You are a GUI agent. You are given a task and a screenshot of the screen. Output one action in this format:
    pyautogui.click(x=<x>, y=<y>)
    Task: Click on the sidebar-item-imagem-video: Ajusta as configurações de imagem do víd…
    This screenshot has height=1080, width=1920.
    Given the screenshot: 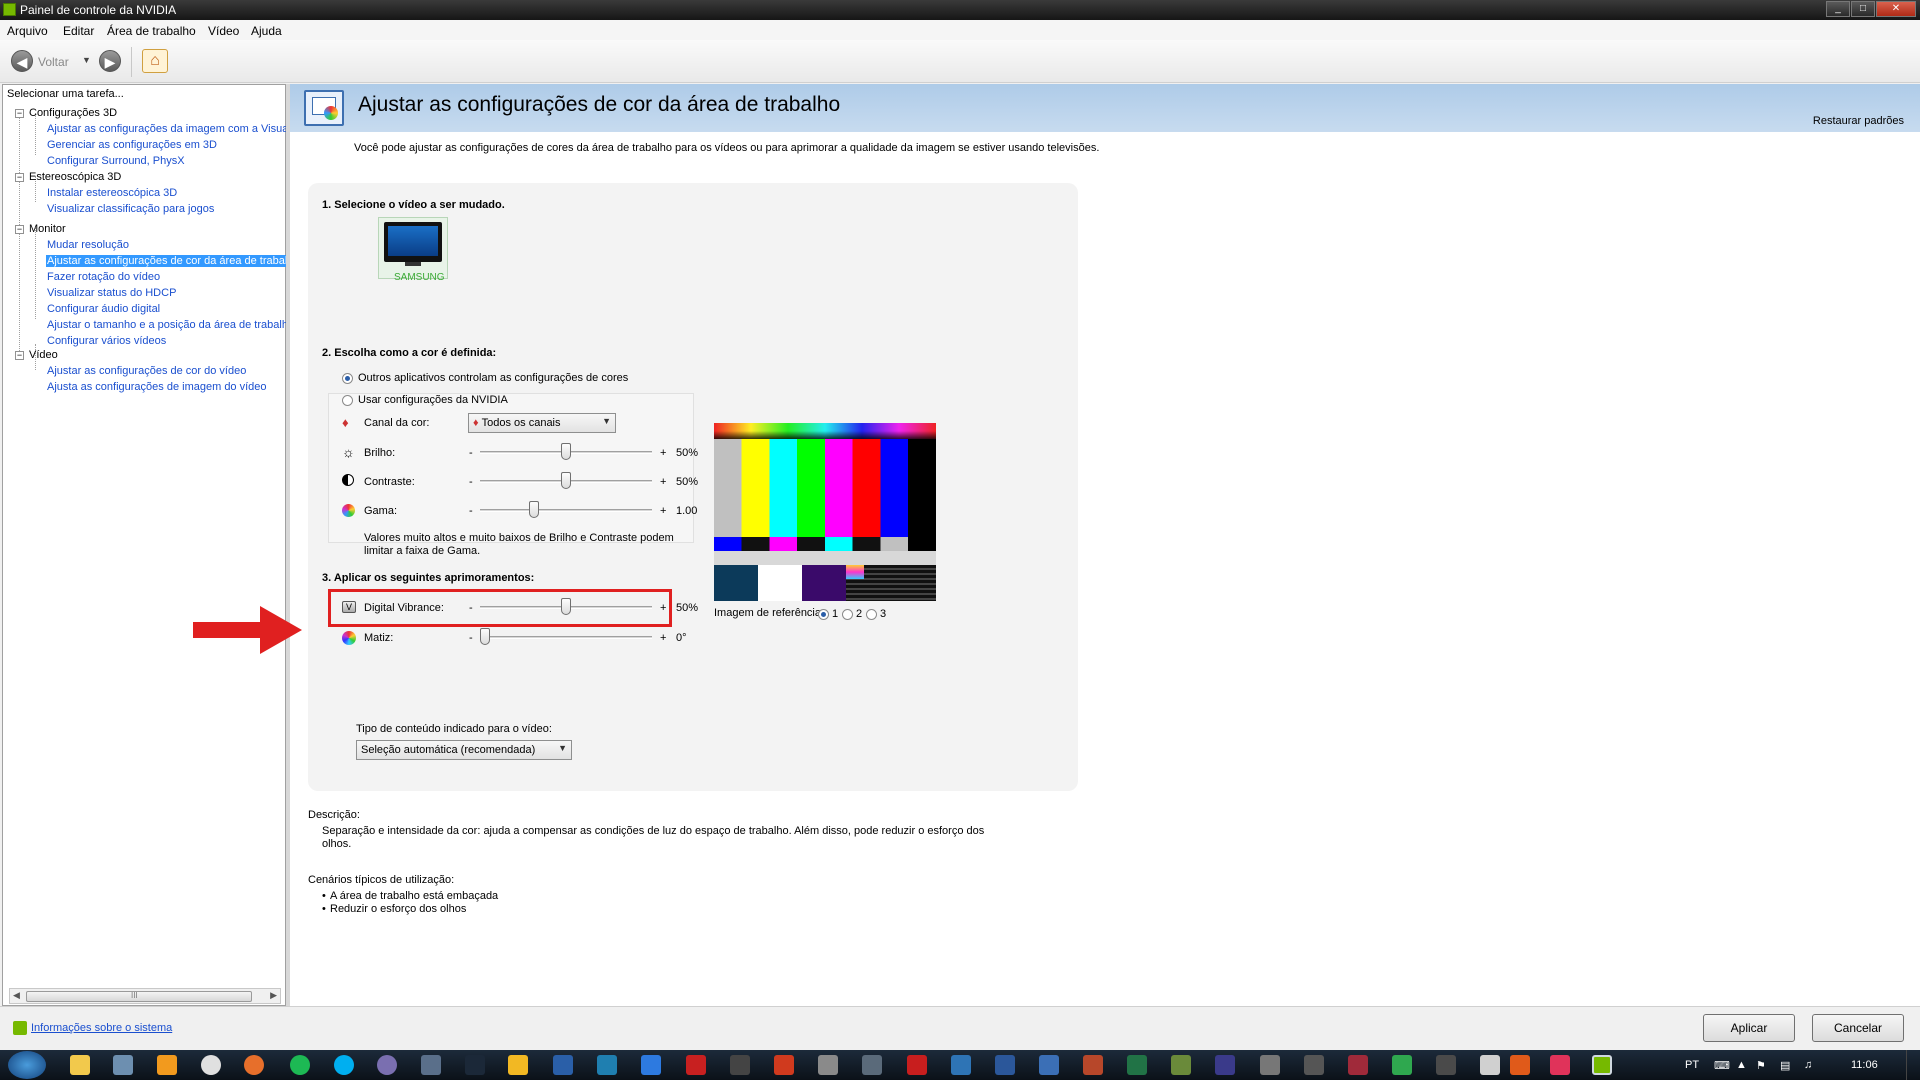 What is the action you would take?
    pyautogui.click(x=157, y=387)
    